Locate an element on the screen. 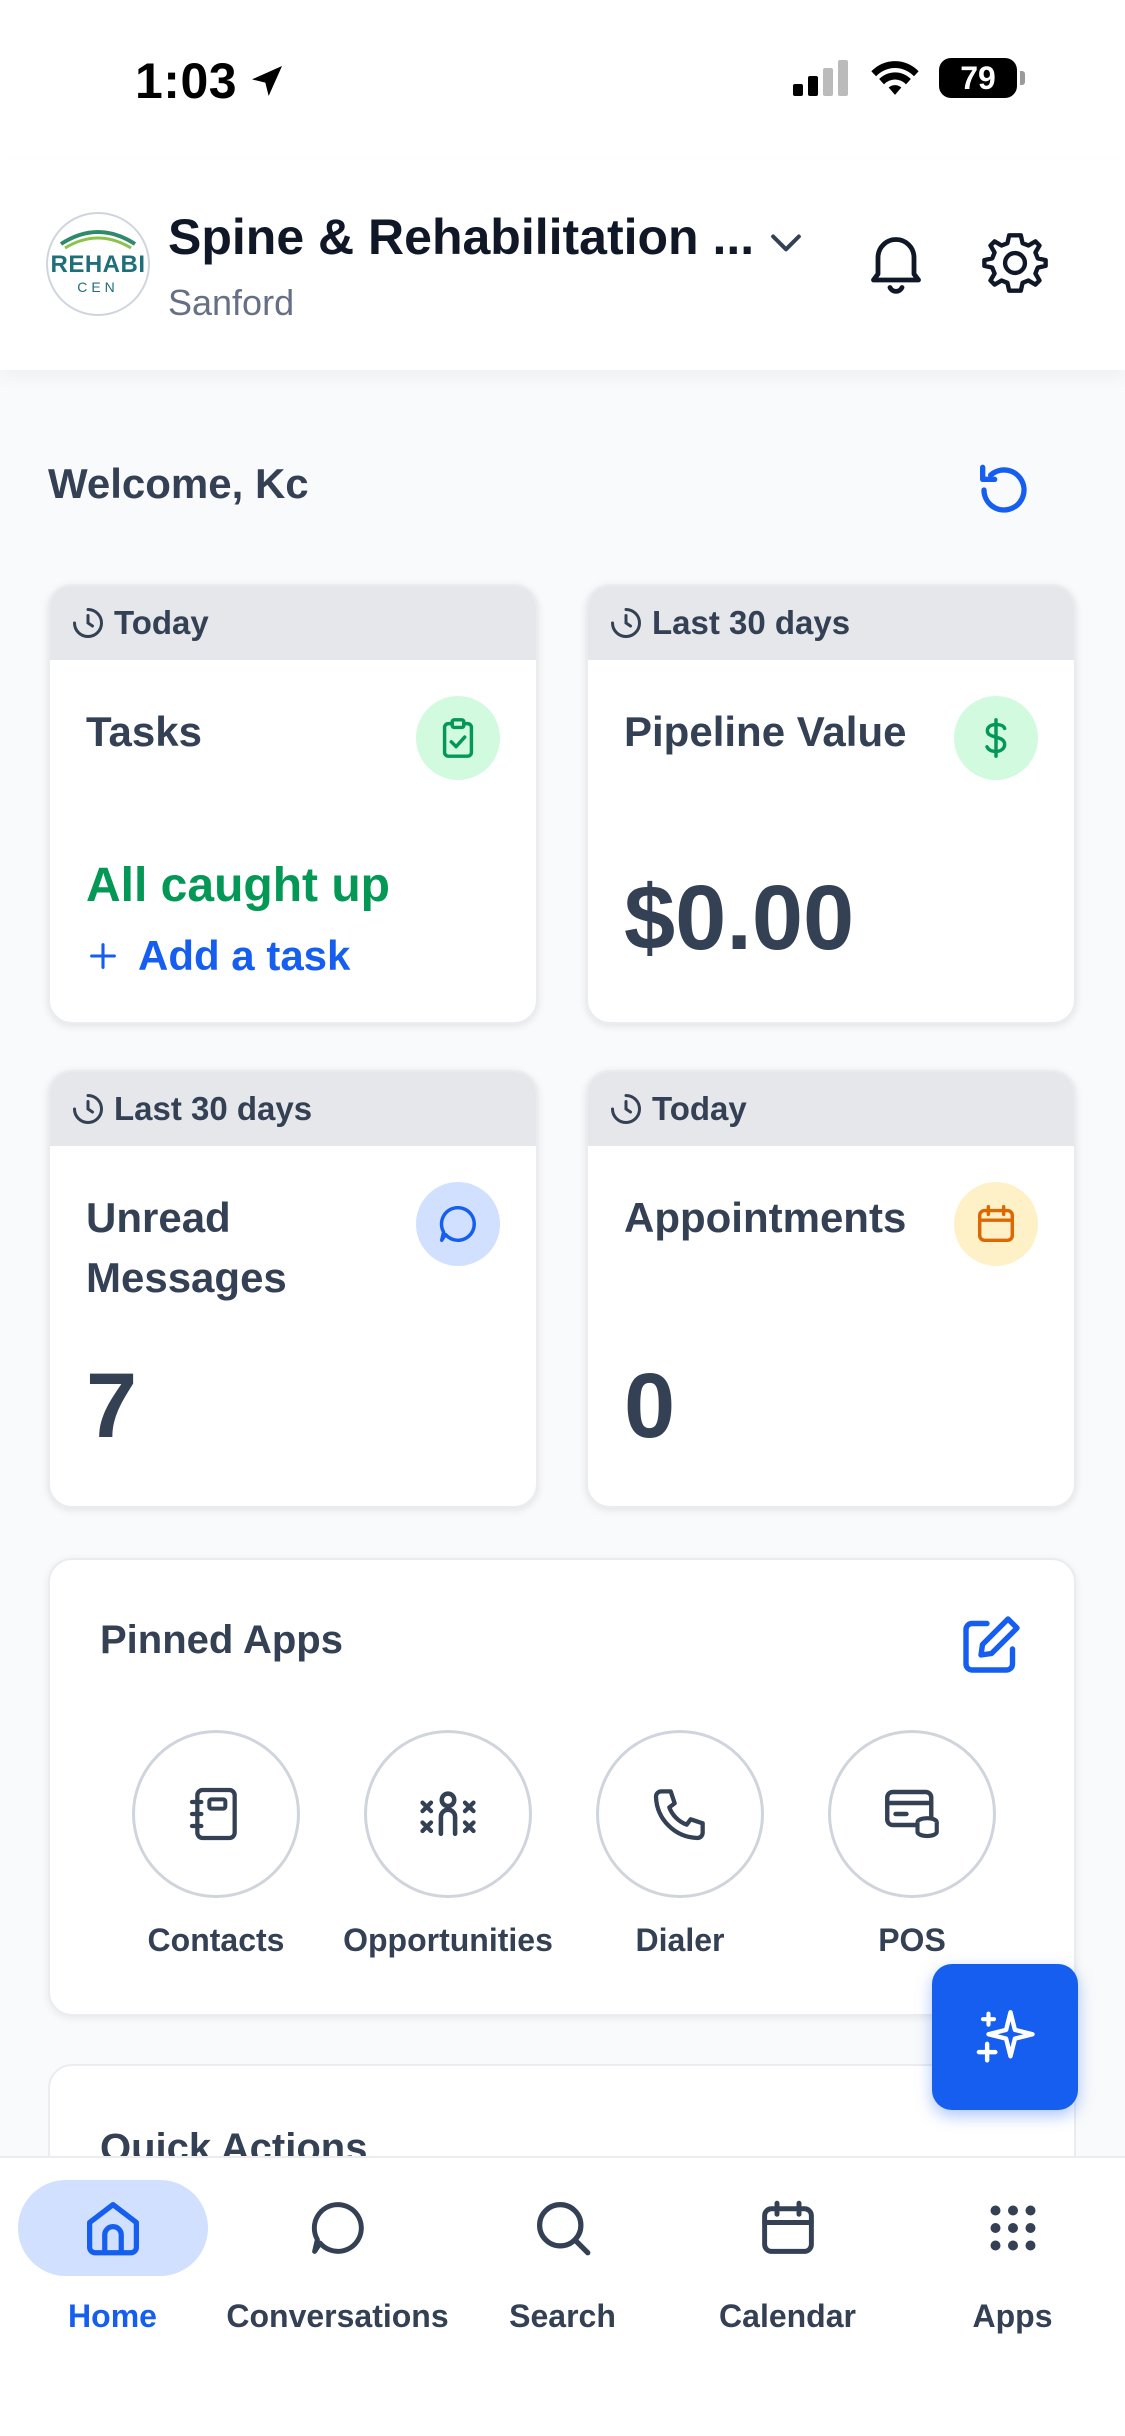 This screenshot has height=2436, width=1125. tab-apps: Apps is located at coordinates (1012, 2257).